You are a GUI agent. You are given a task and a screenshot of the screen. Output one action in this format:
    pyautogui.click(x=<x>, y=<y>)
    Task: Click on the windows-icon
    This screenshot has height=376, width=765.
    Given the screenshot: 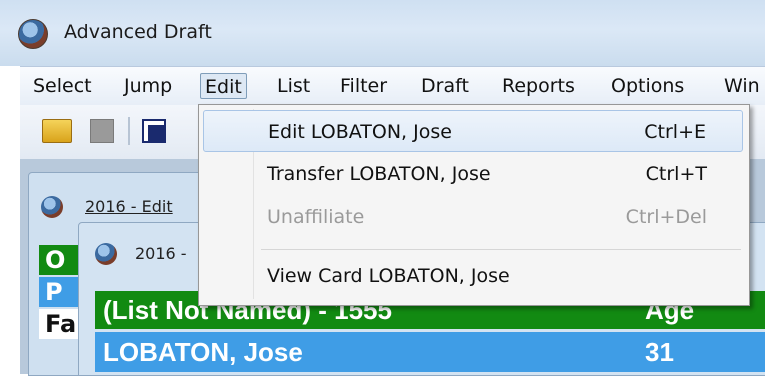 What is the action you would take?
    pyautogui.click(x=154, y=131)
    